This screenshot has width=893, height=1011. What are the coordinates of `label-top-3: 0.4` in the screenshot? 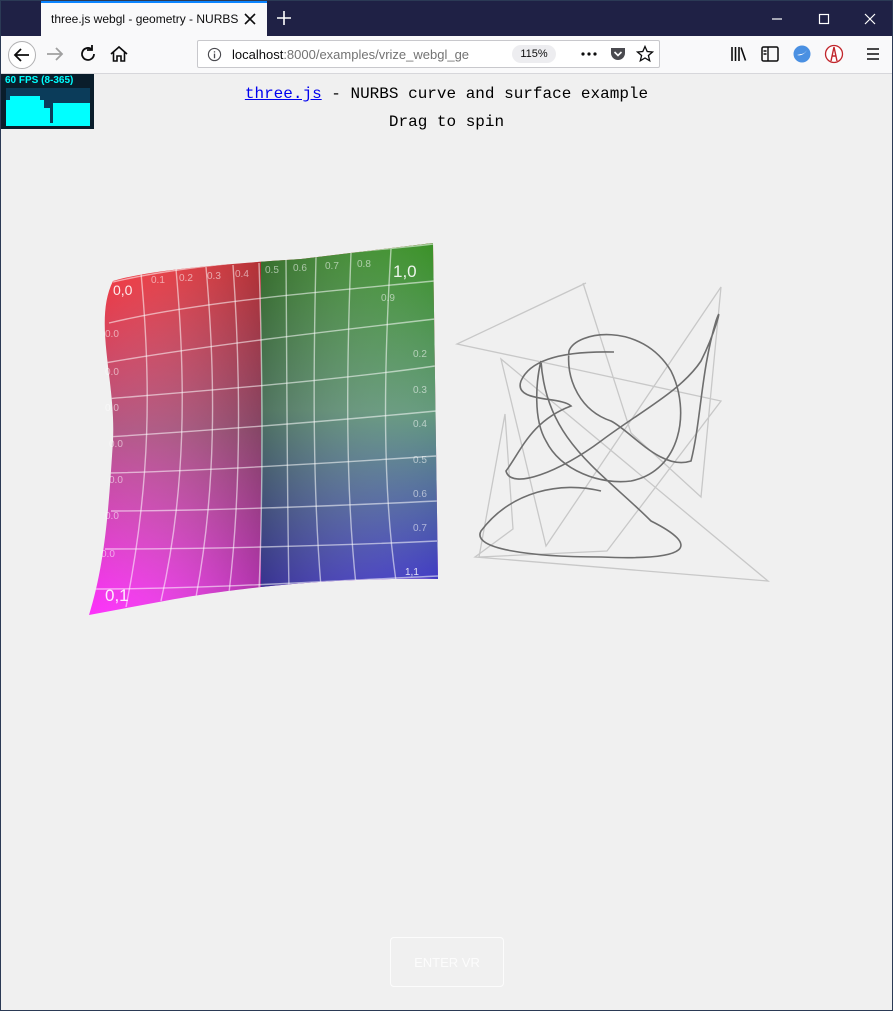 It's located at (242, 274).